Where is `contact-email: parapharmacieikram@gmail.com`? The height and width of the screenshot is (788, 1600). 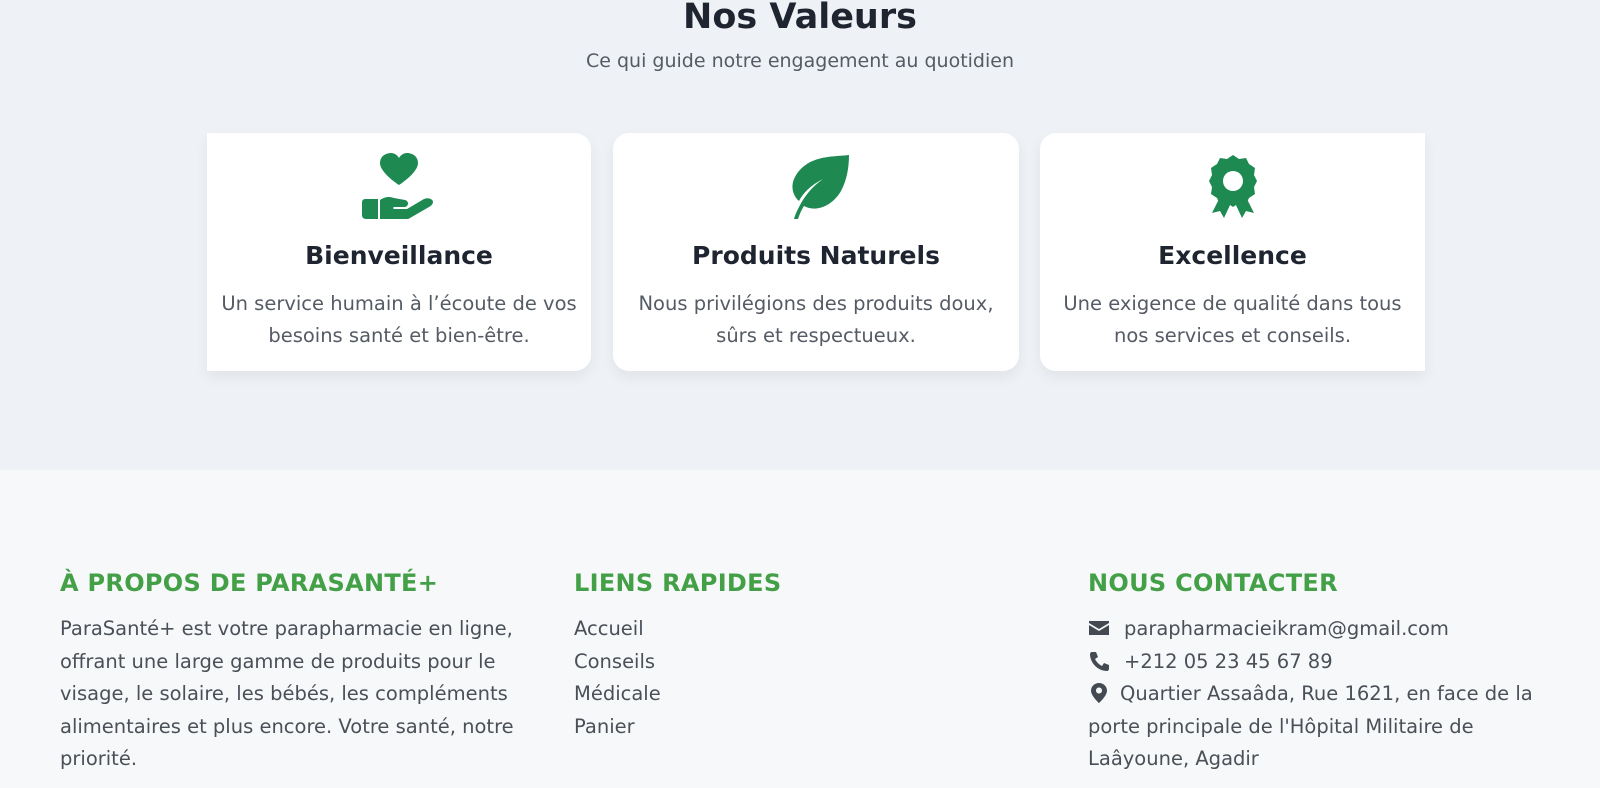 contact-email: parapharmacieikram@gmail.com is located at coordinates (1286, 628).